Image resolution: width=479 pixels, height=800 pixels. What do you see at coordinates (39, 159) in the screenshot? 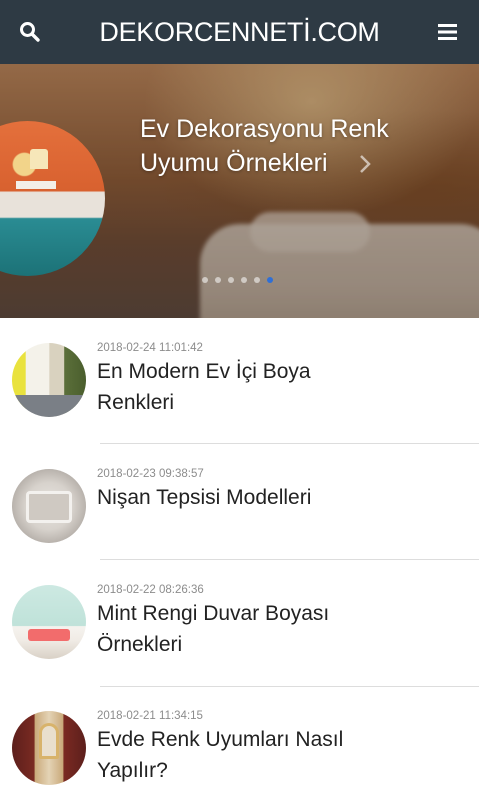
I see `thumbnail-lamp` at bounding box center [39, 159].